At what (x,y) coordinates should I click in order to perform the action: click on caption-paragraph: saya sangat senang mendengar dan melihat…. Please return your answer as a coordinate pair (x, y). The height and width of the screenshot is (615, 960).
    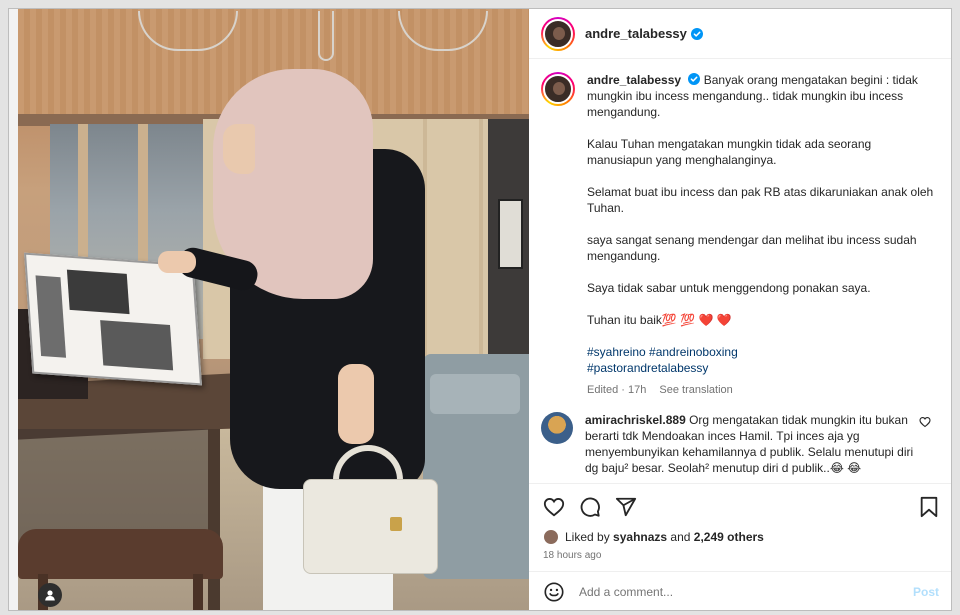
    Looking at the image, I should click on (752, 248).